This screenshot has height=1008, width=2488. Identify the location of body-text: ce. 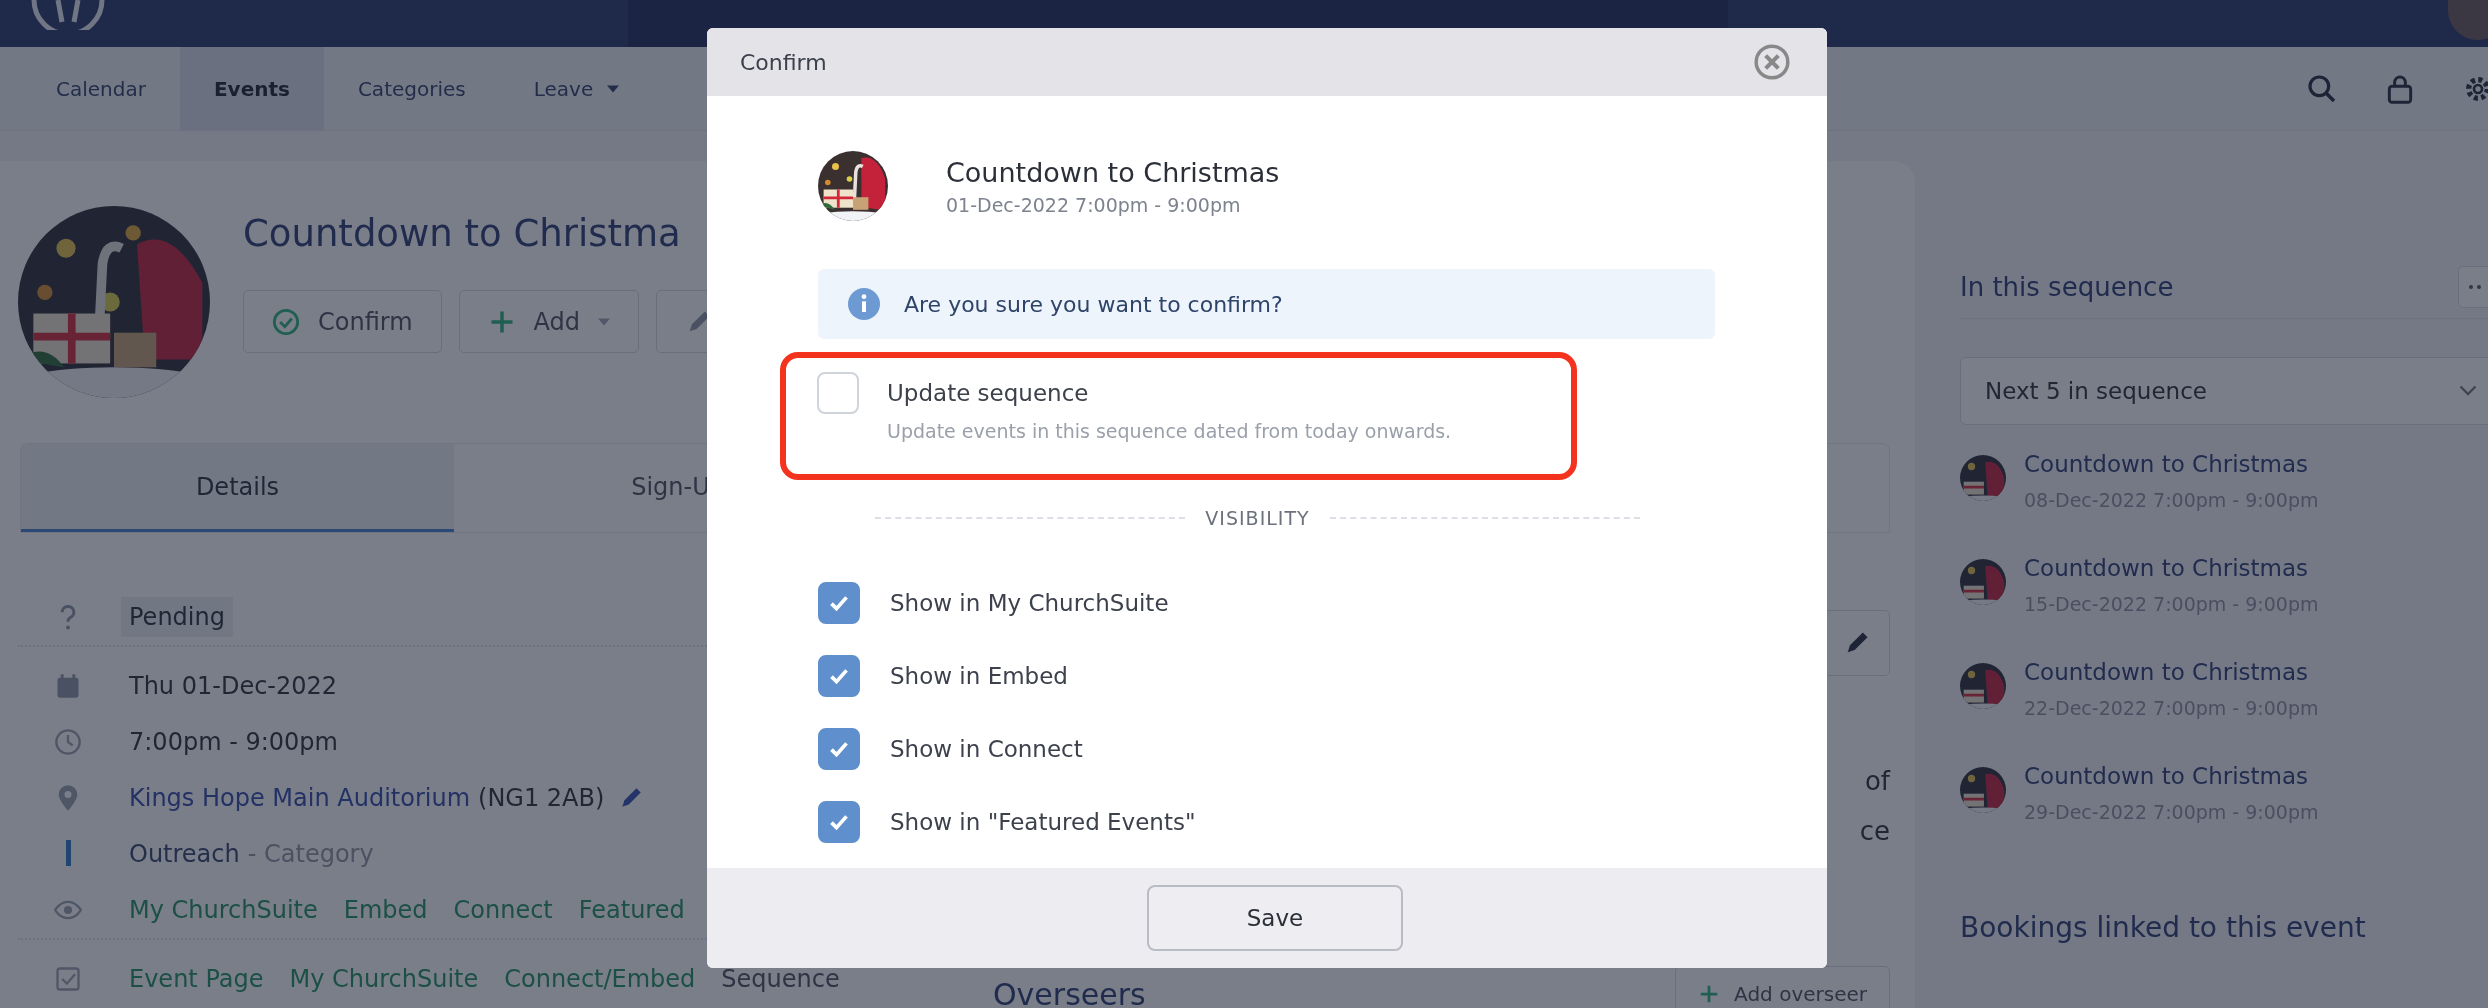
(1874, 831).